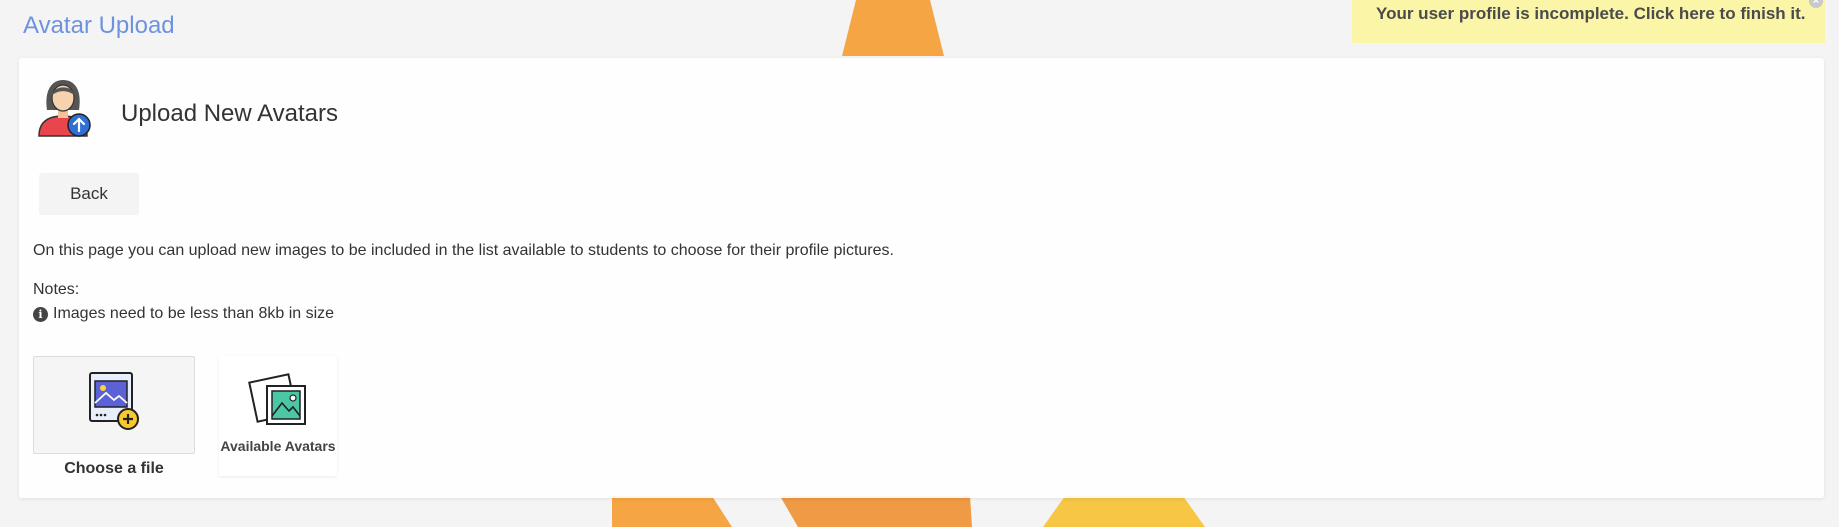 The image size is (1839, 527). I want to click on image-gallery-icon, so click(277, 399).